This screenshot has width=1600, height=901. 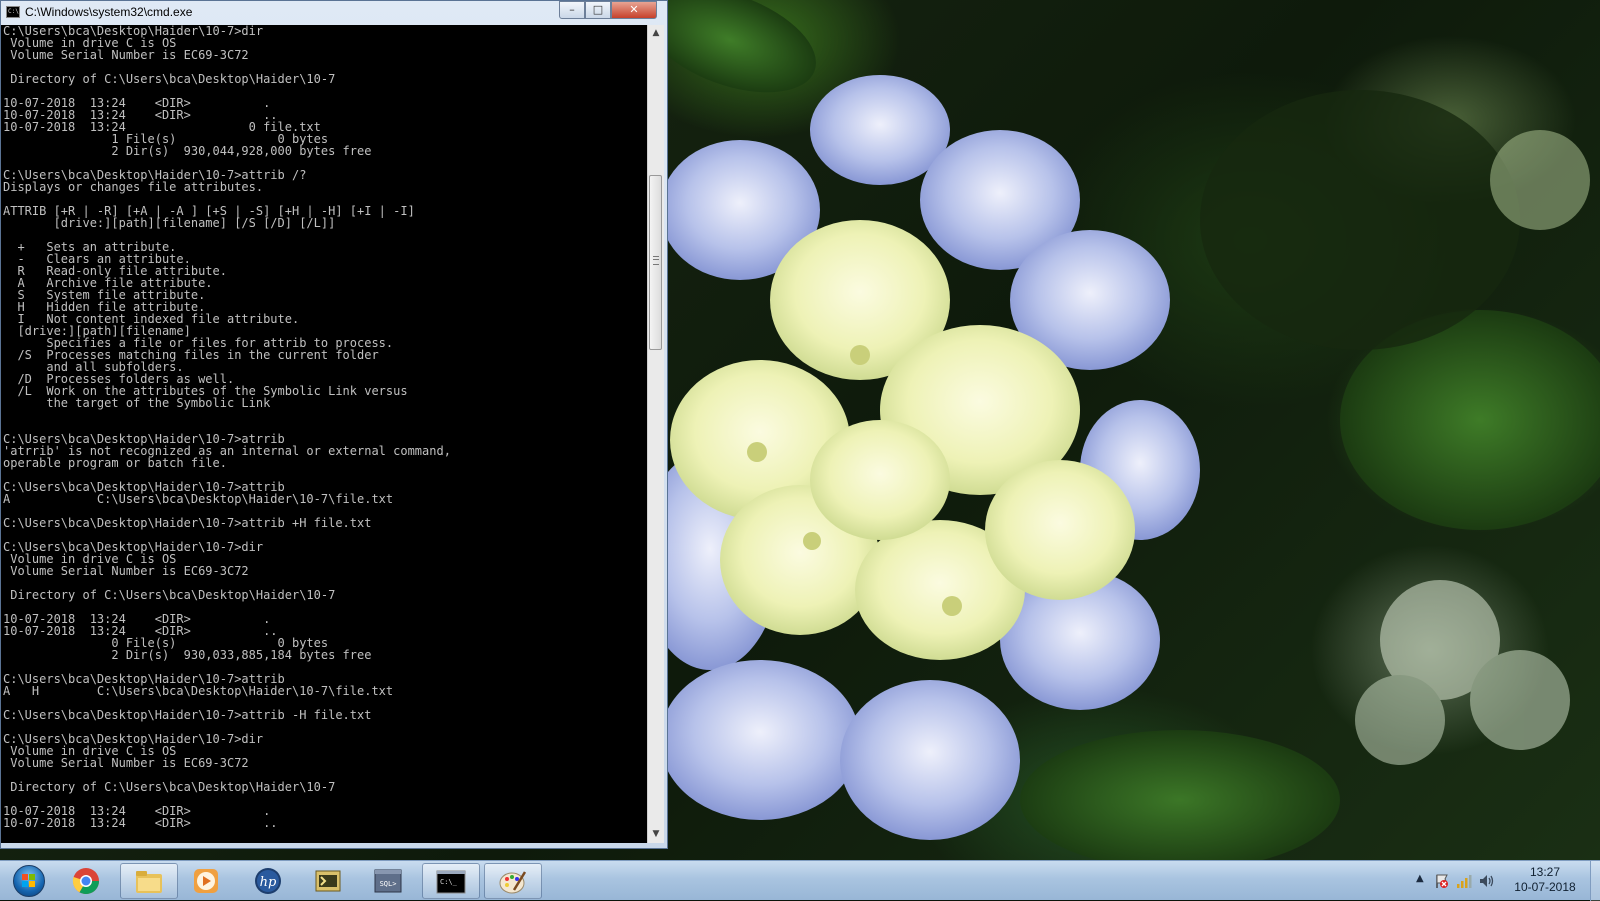 I want to click on sql-icon: SQL>, so click(x=388, y=881).